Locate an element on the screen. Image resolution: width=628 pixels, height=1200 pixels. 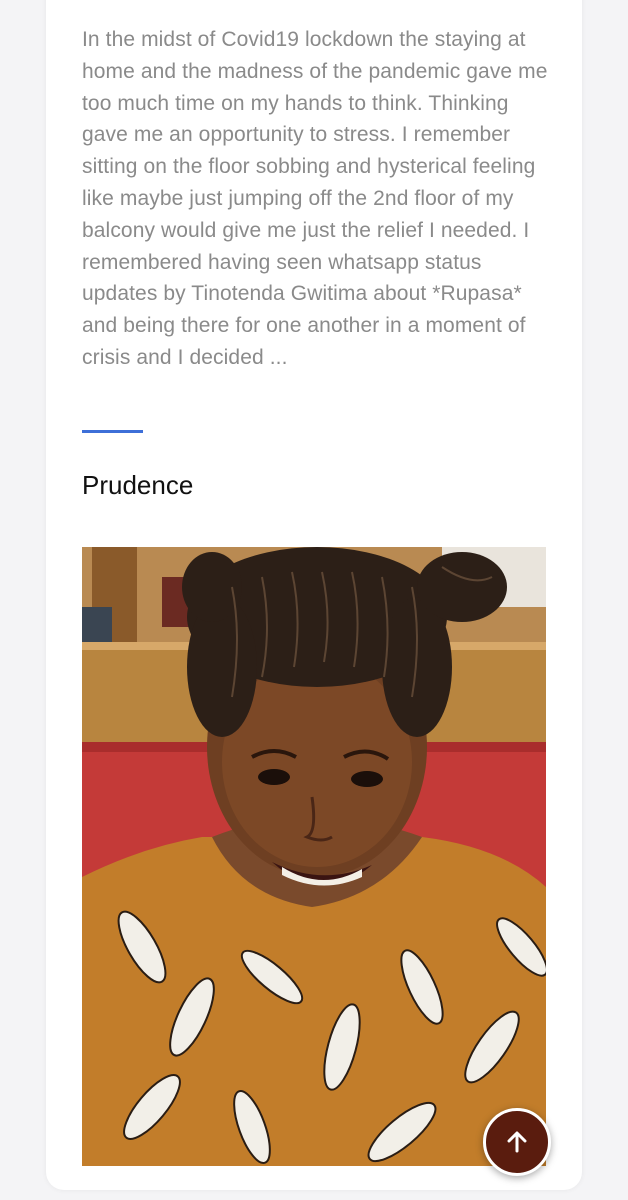
section-divider is located at coordinates (112, 431).